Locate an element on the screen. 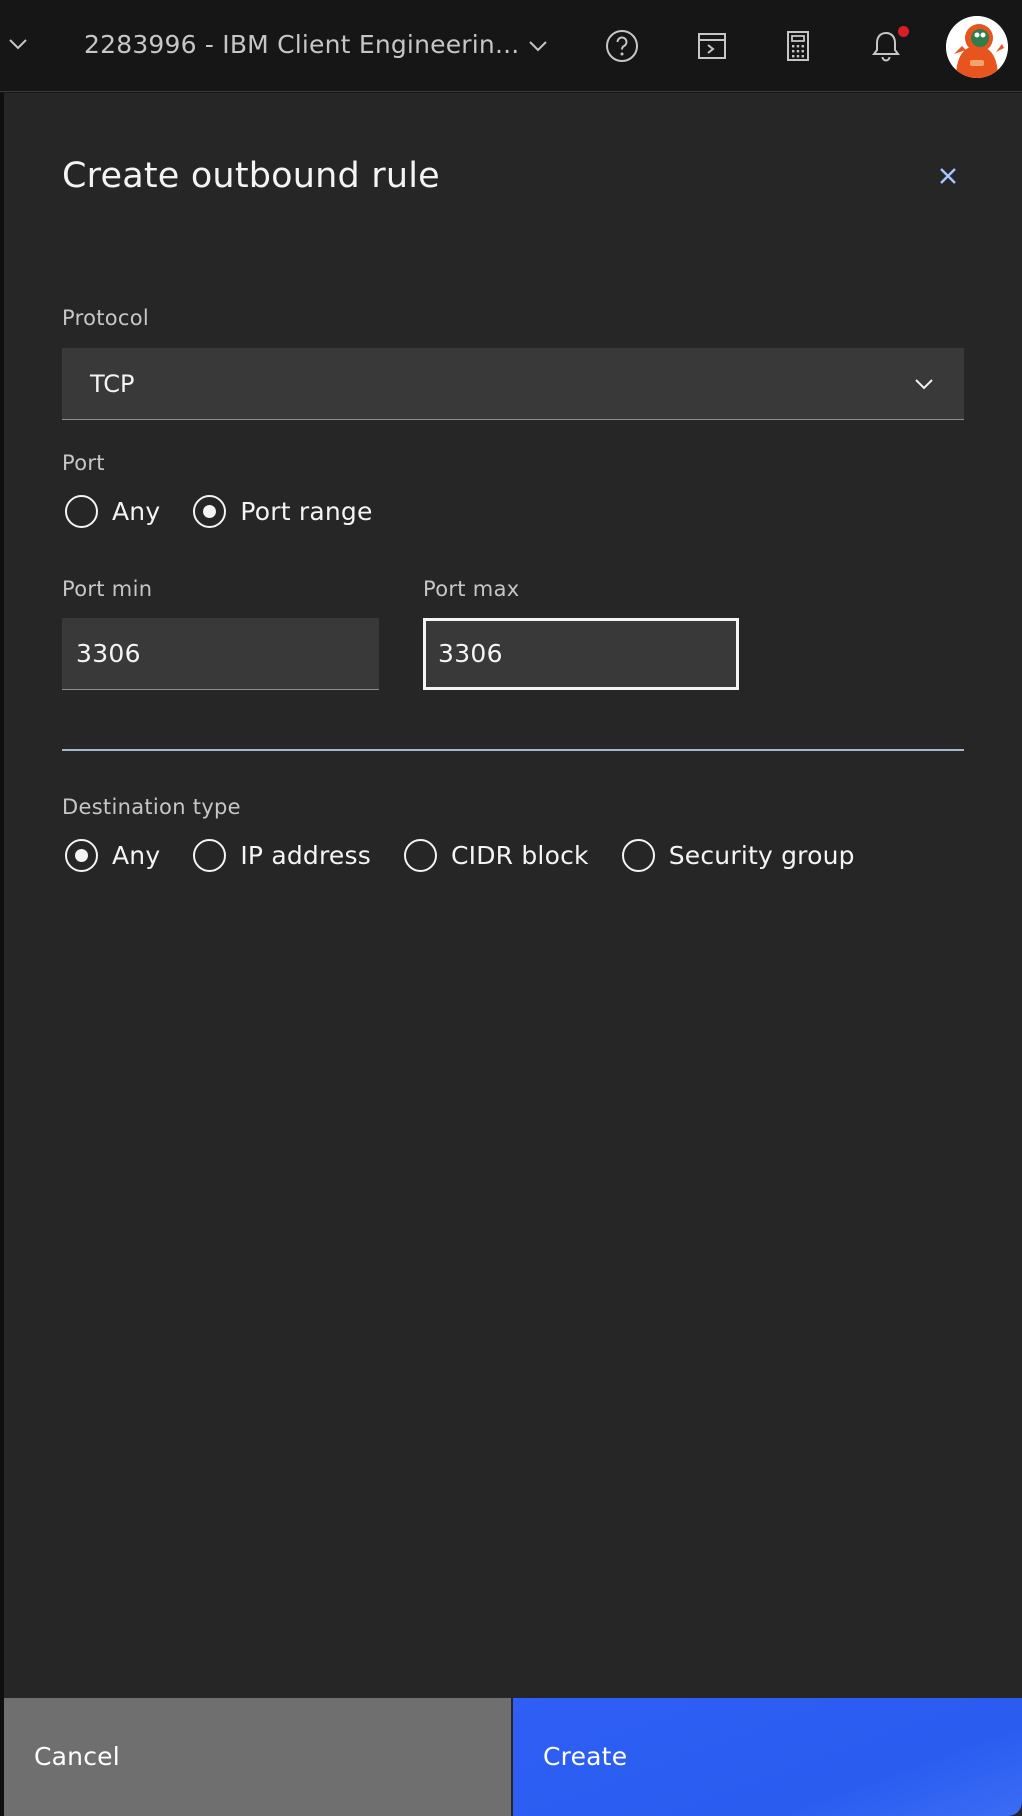 The width and height of the screenshot is (1022, 1816). port-min-input: 3306 is located at coordinates (220, 654).